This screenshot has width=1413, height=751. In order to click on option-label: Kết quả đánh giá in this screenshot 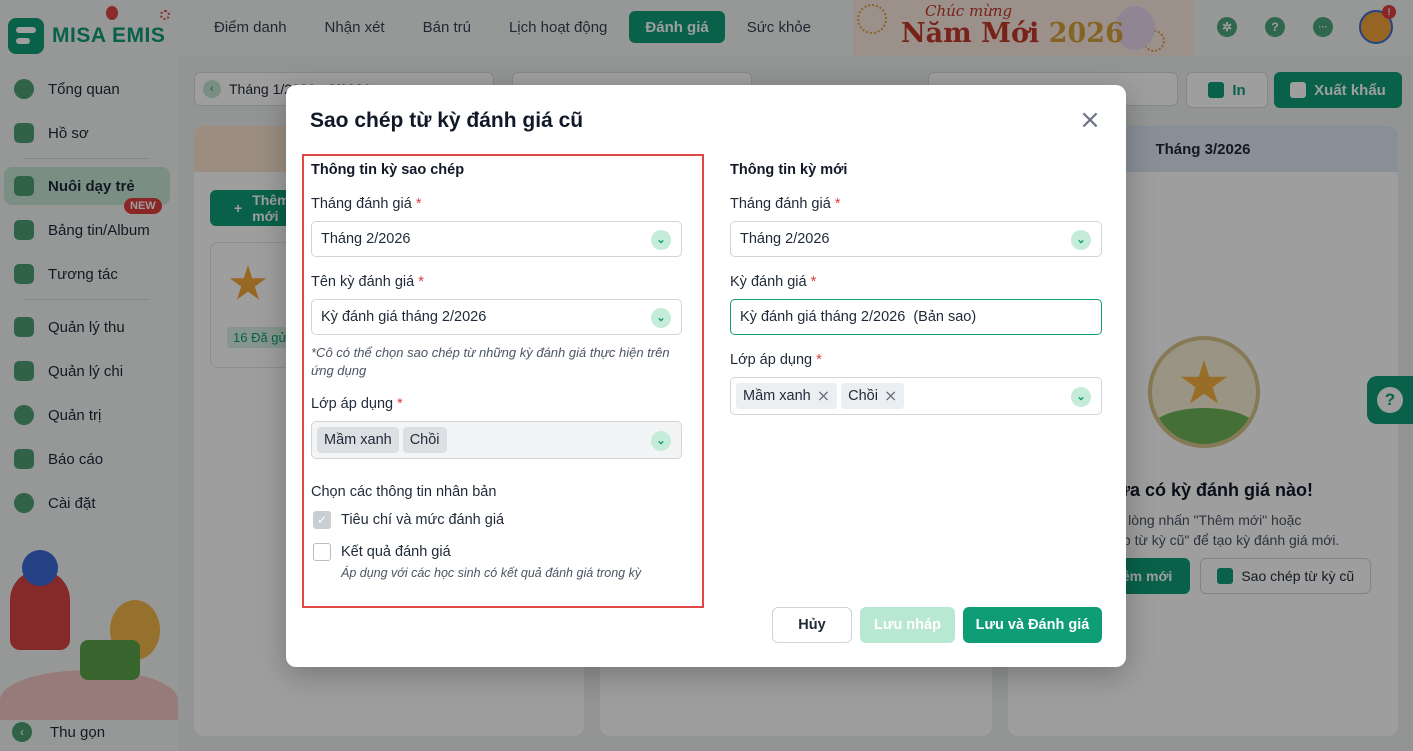, I will do `click(396, 552)`.